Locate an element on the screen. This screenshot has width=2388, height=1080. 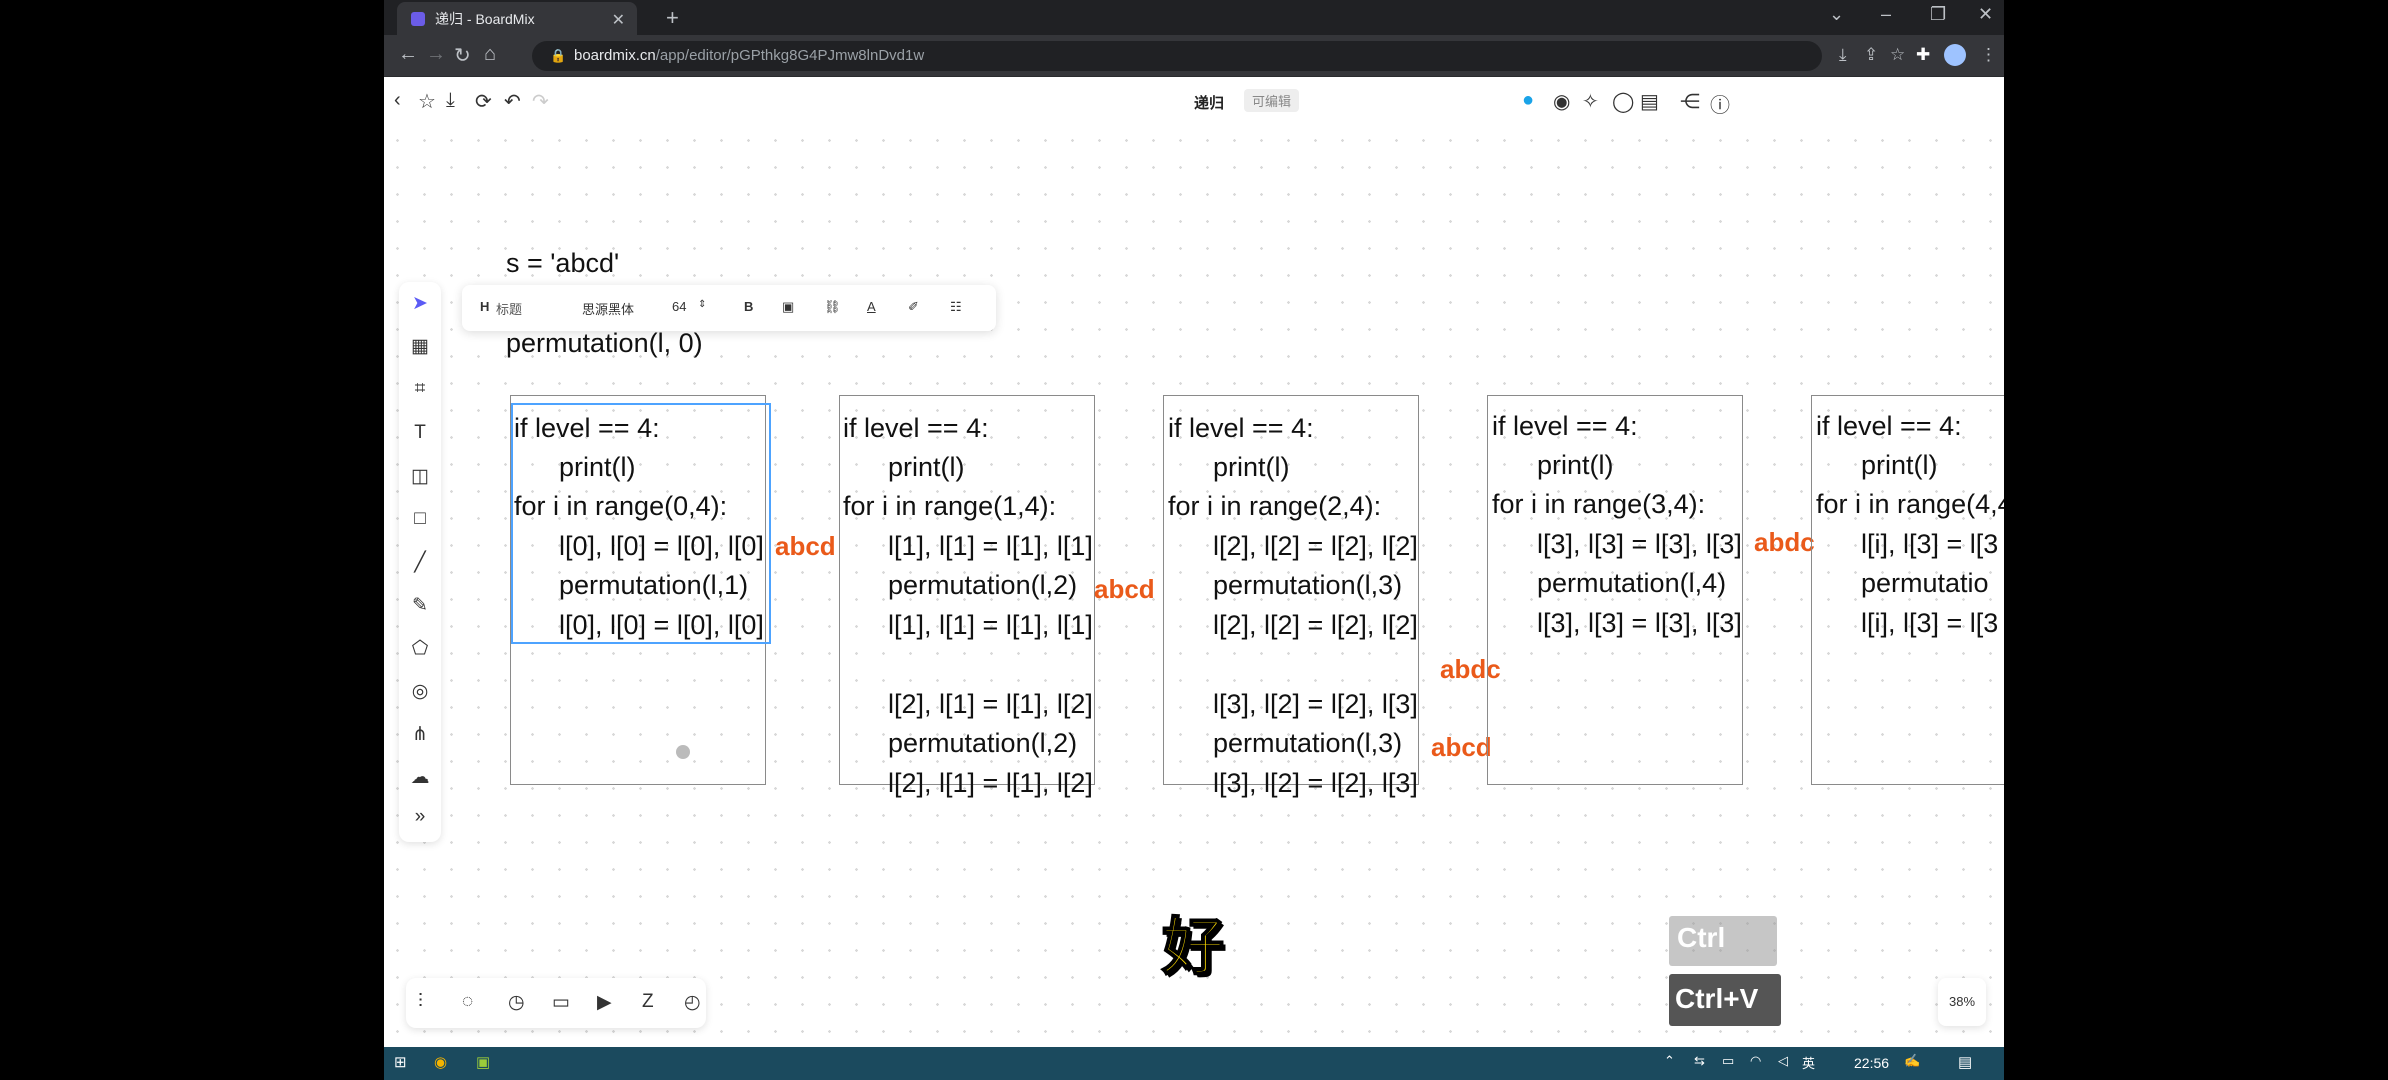
redo-icon: ↷ is located at coordinates (540, 101).